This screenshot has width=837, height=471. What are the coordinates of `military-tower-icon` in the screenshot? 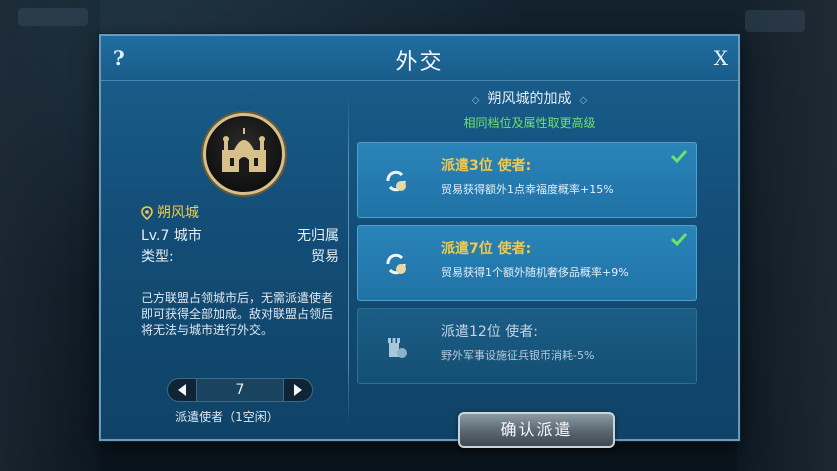 It's located at (397, 348).